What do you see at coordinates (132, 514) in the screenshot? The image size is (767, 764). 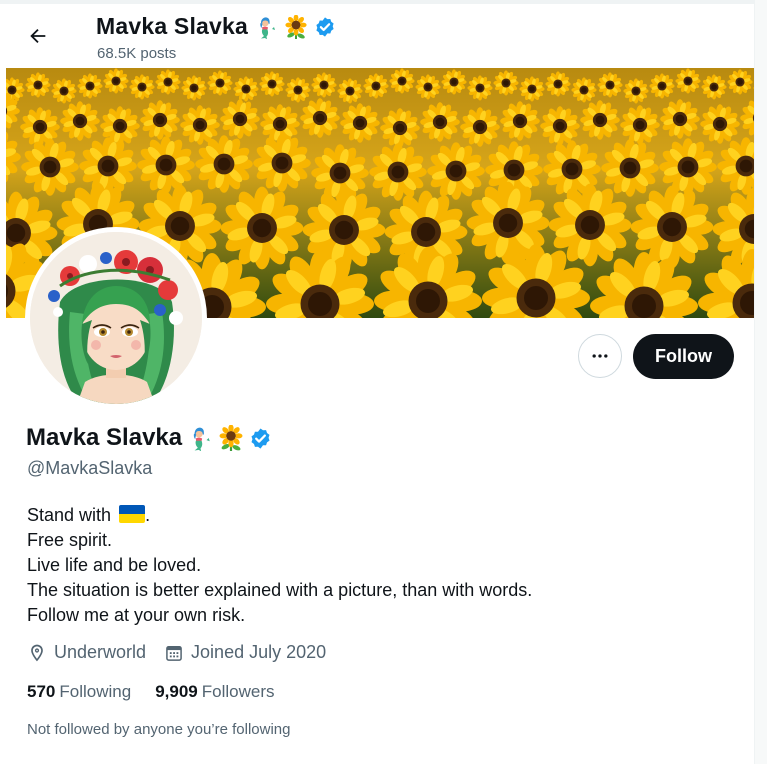 I see `ukraine-flag-emoji` at bounding box center [132, 514].